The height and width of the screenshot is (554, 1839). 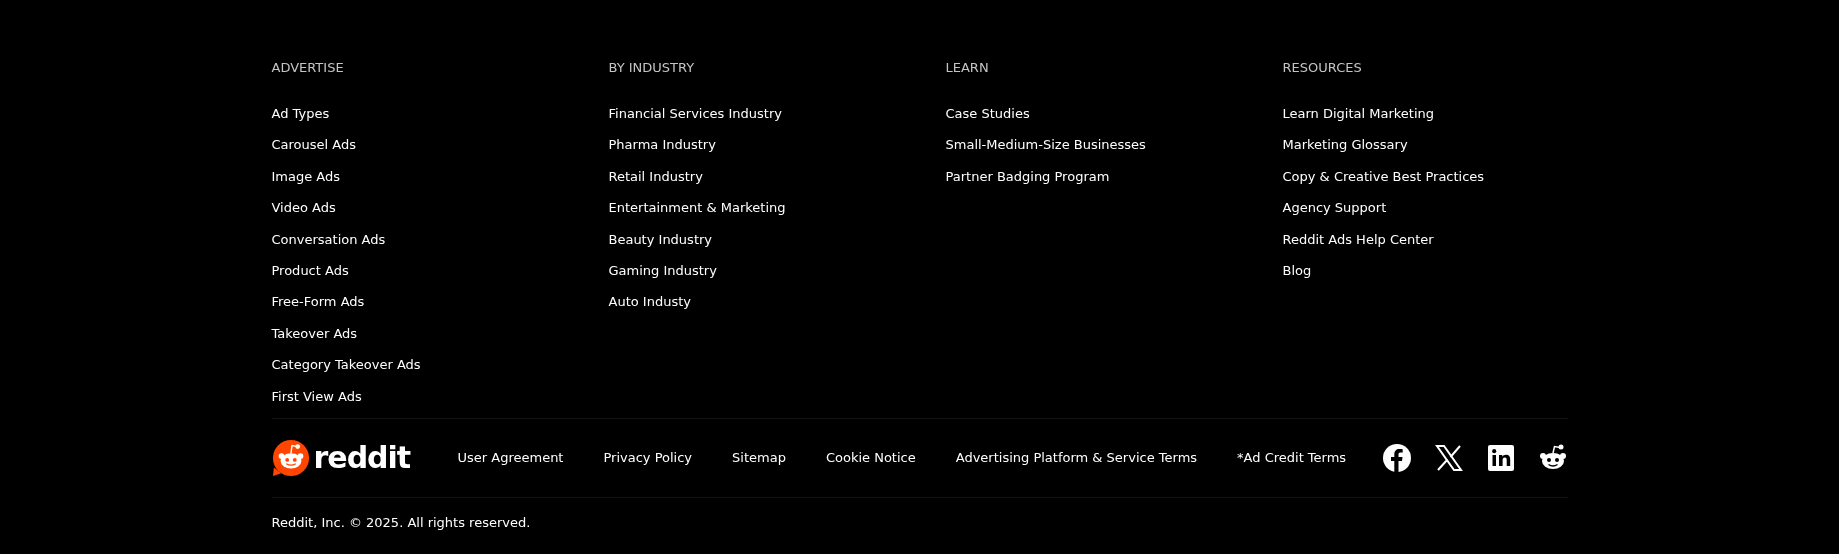 What do you see at coordinates (655, 176) in the screenshot?
I see `footer-link: Retail Industry` at bounding box center [655, 176].